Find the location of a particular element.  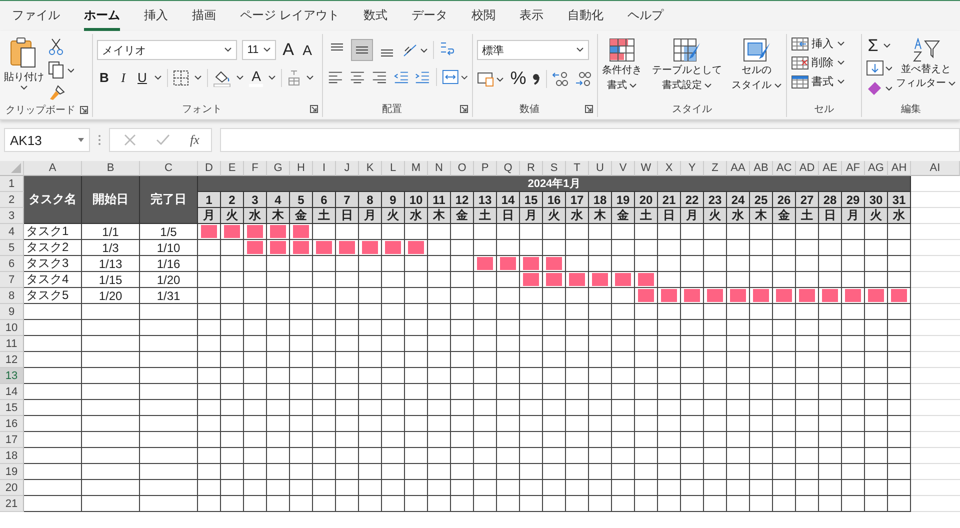

ribbon-tab: データ is located at coordinates (429, 16).